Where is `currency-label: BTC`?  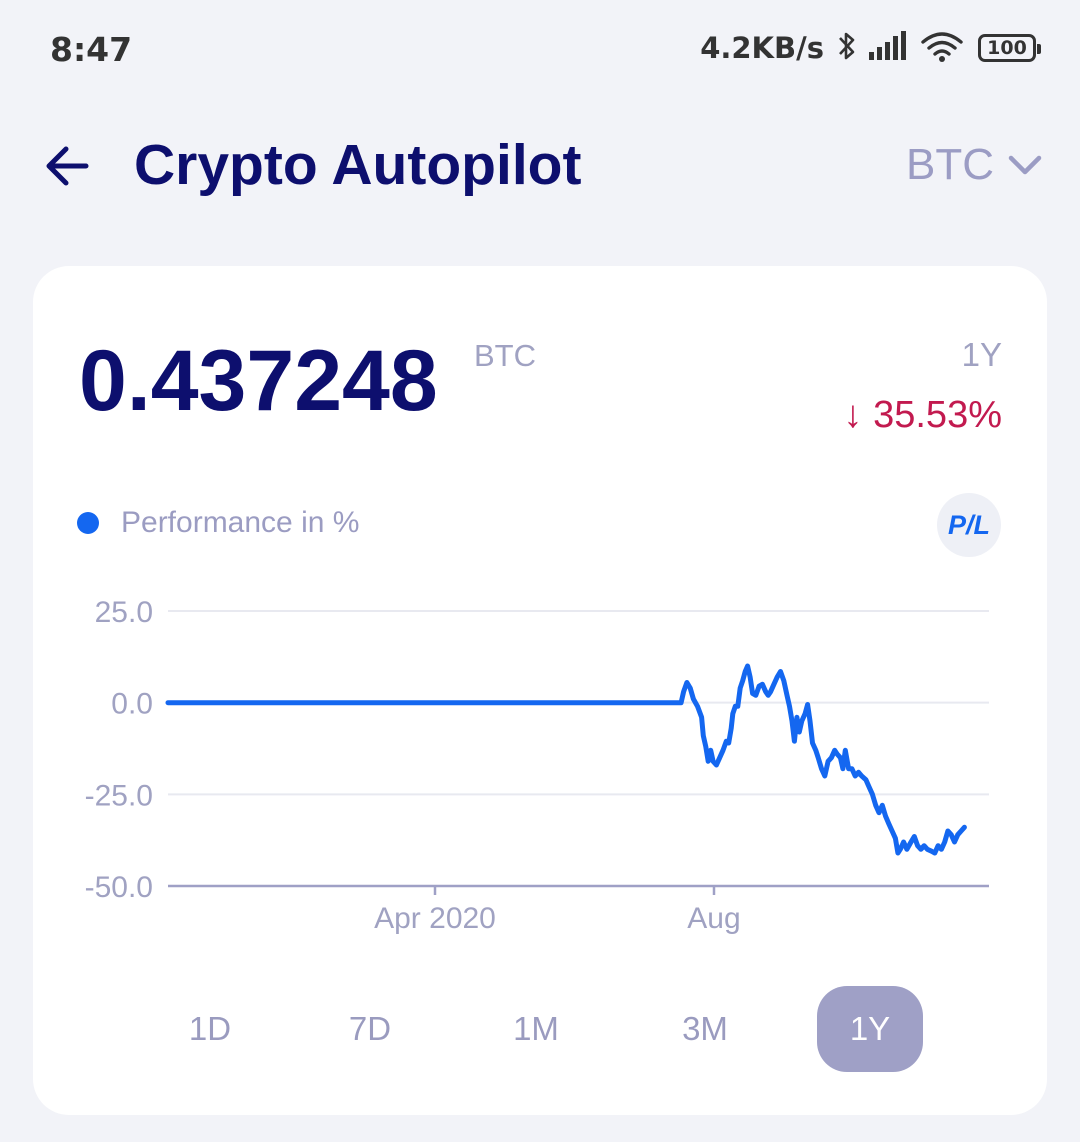
currency-label: BTC is located at coordinates (950, 164).